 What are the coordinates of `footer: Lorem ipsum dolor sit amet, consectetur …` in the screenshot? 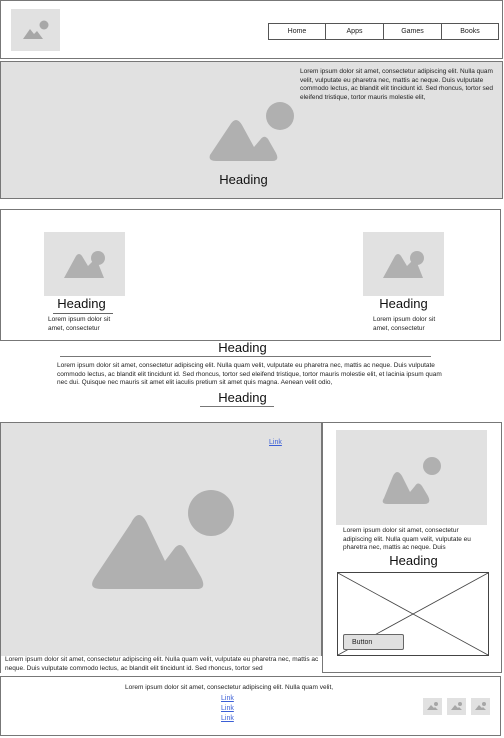 It's located at (250, 706).